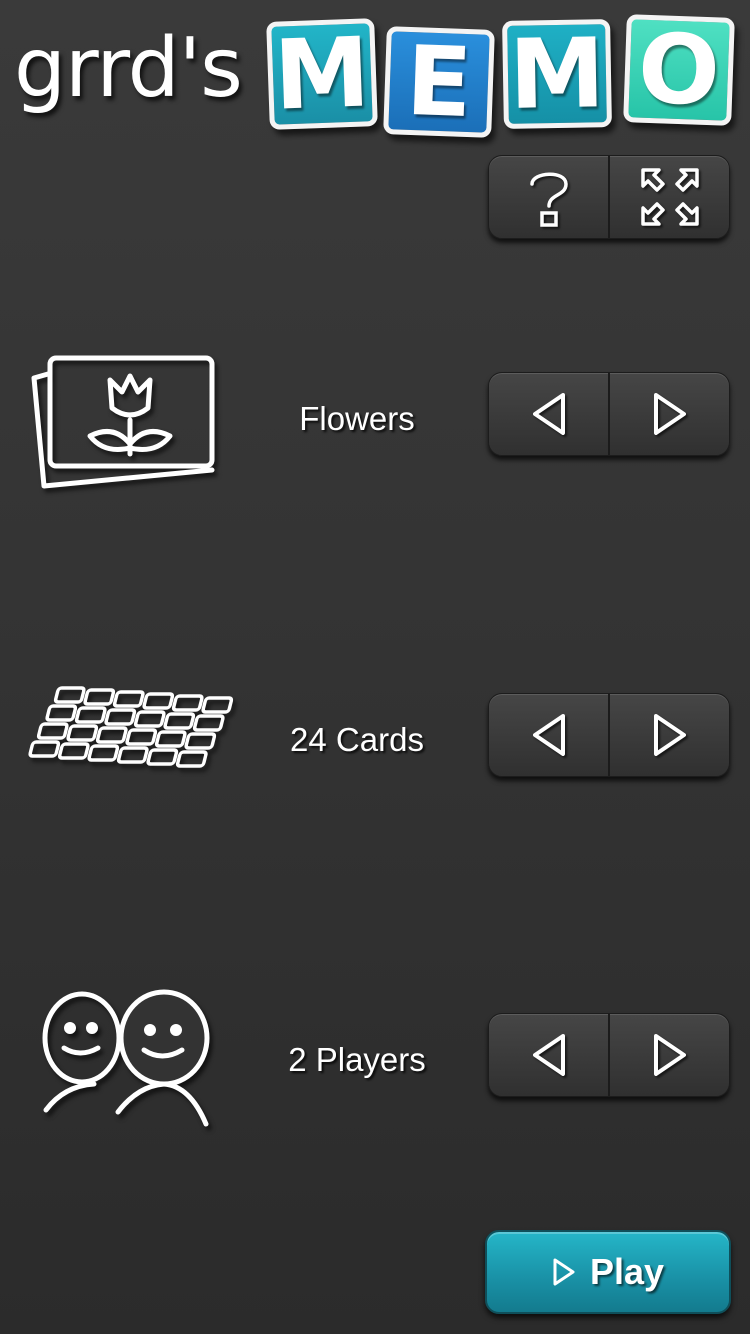  Describe the element at coordinates (627, 1271) in the screenshot. I see `play-label: Play` at that location.